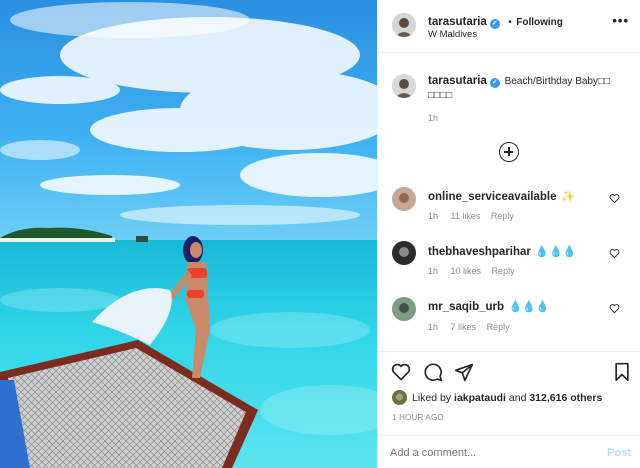  What do you see at coordinates (620, 20) in the screenshot?
I see `more-options-icon: •••` at bounding box center [620, 20].